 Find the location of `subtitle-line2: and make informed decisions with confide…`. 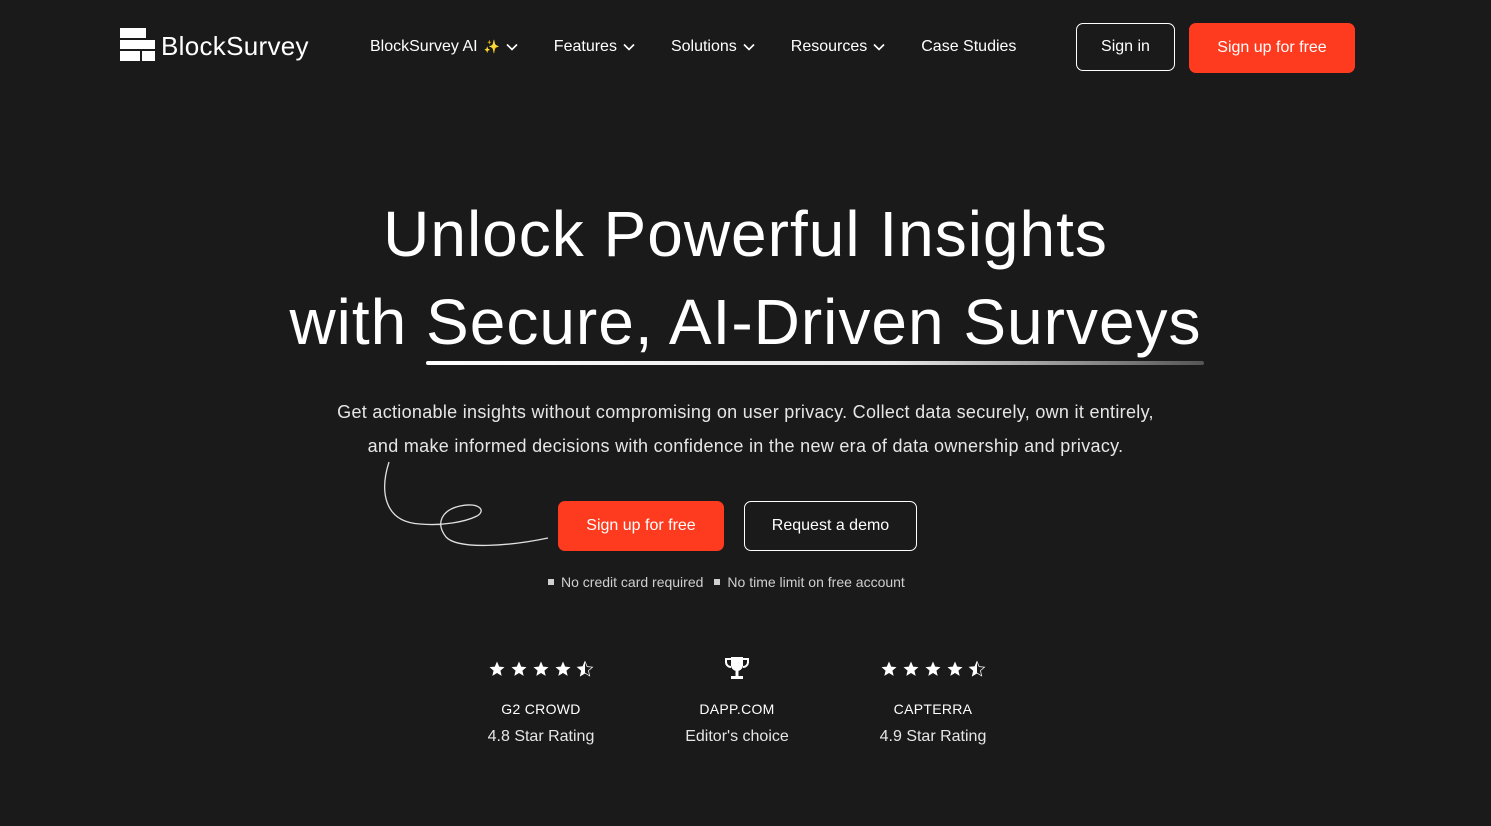

subtitle-line2: and make informed decisions with confide… is located at coordinates (745, 446).